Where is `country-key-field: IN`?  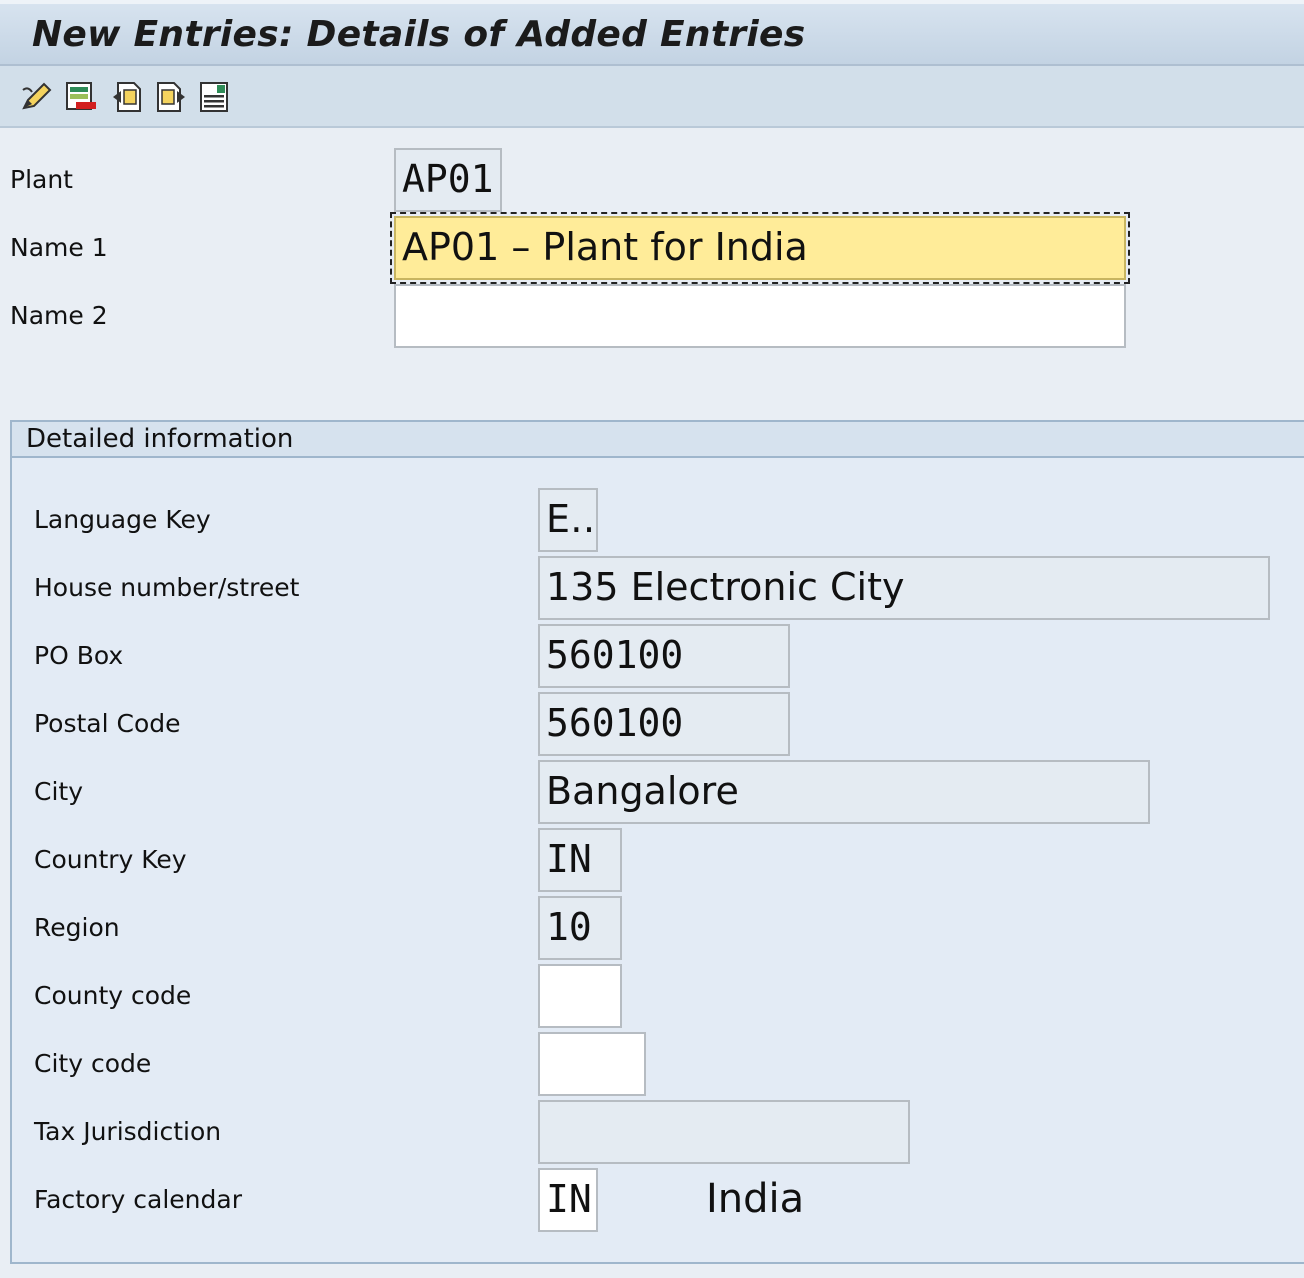 country-key-field: IN is located at coordinates (580, 860).